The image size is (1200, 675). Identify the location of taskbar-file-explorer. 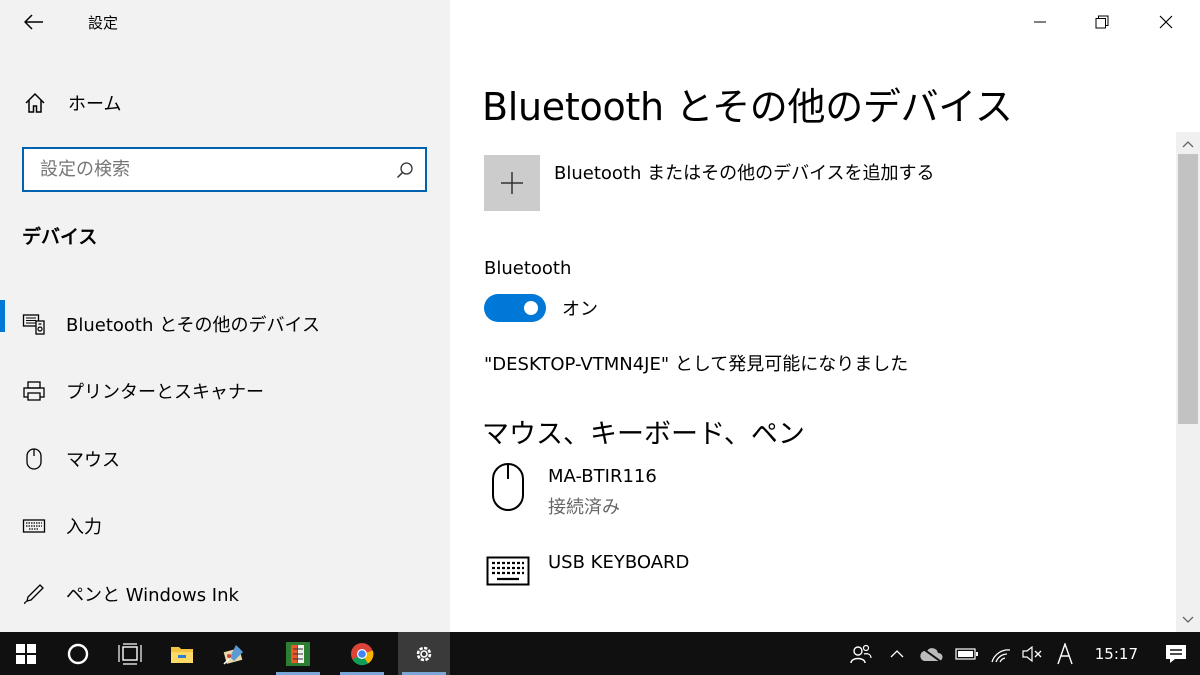
(182, 653).